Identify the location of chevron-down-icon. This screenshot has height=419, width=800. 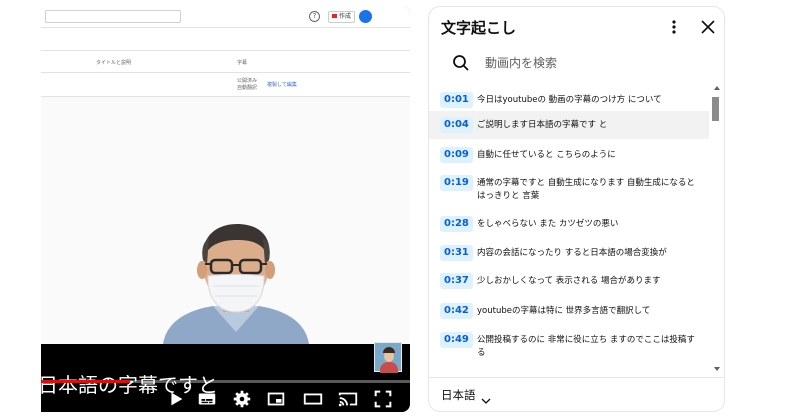
(486, 397).